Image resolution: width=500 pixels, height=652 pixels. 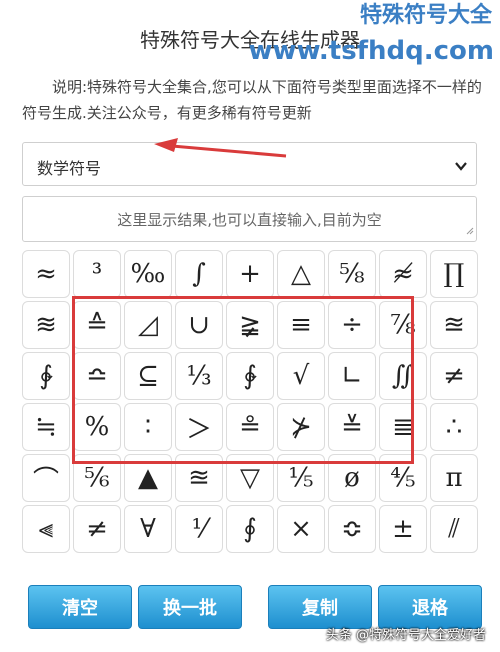 I want to click on symbol-button: ≗, so click(x=250, y=427).